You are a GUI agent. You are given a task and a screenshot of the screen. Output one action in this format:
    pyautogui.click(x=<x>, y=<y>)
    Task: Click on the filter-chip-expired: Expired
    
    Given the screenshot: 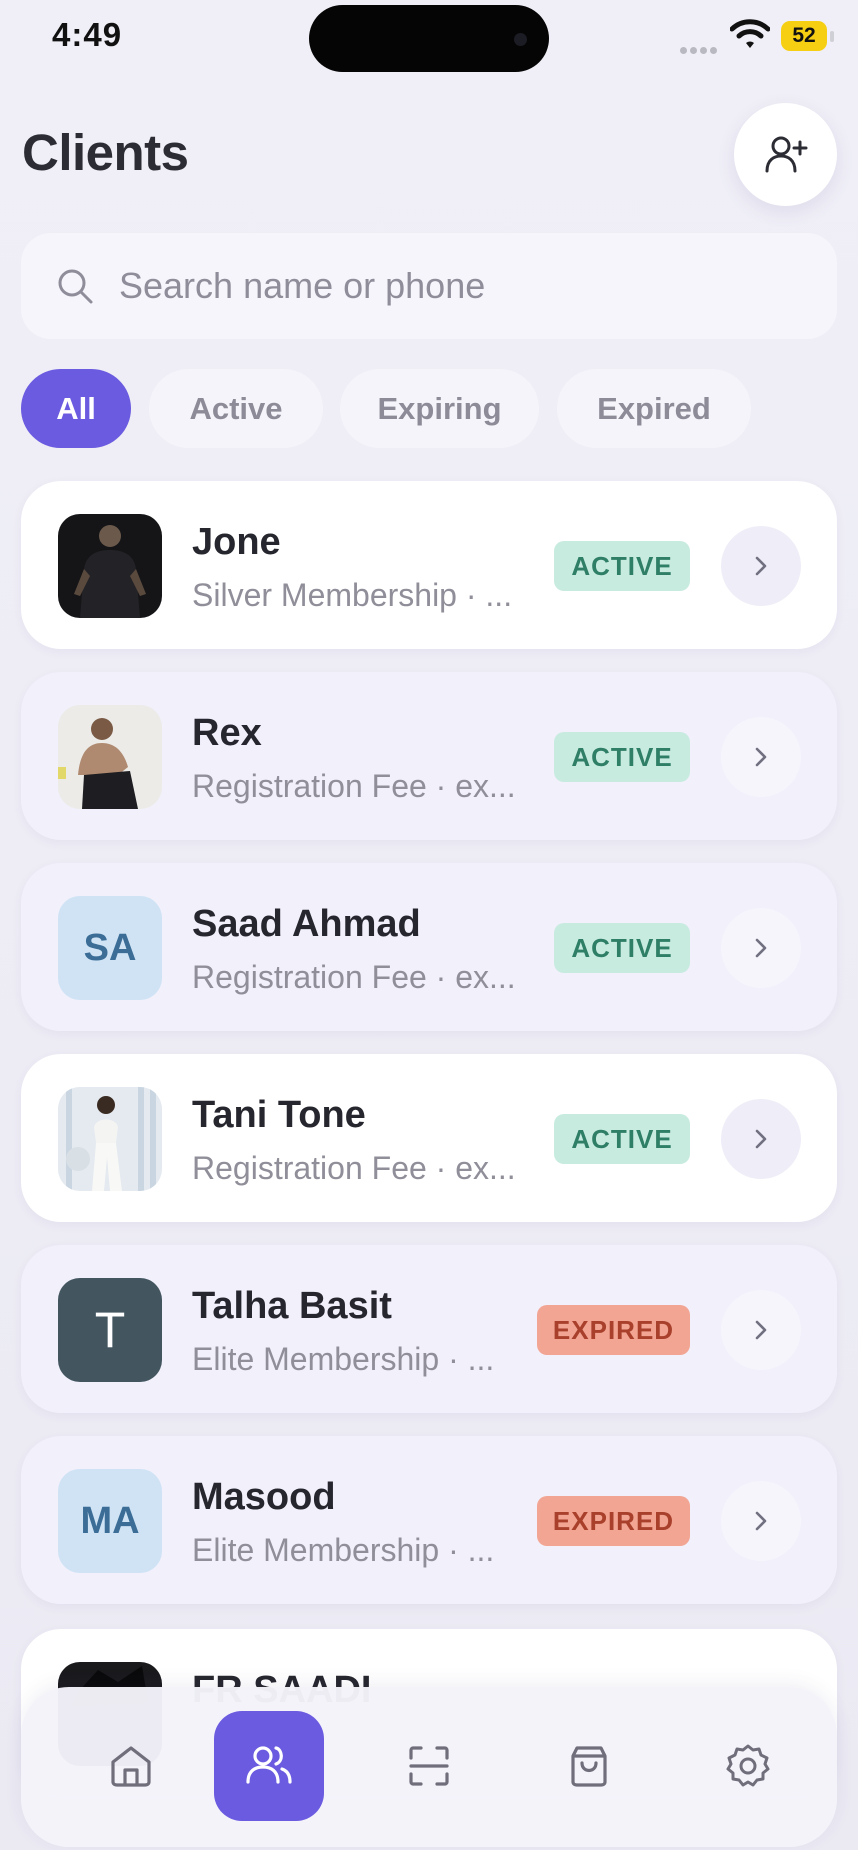 What is the action you would take?
    pyautogui.click(x=654, y=408)
    